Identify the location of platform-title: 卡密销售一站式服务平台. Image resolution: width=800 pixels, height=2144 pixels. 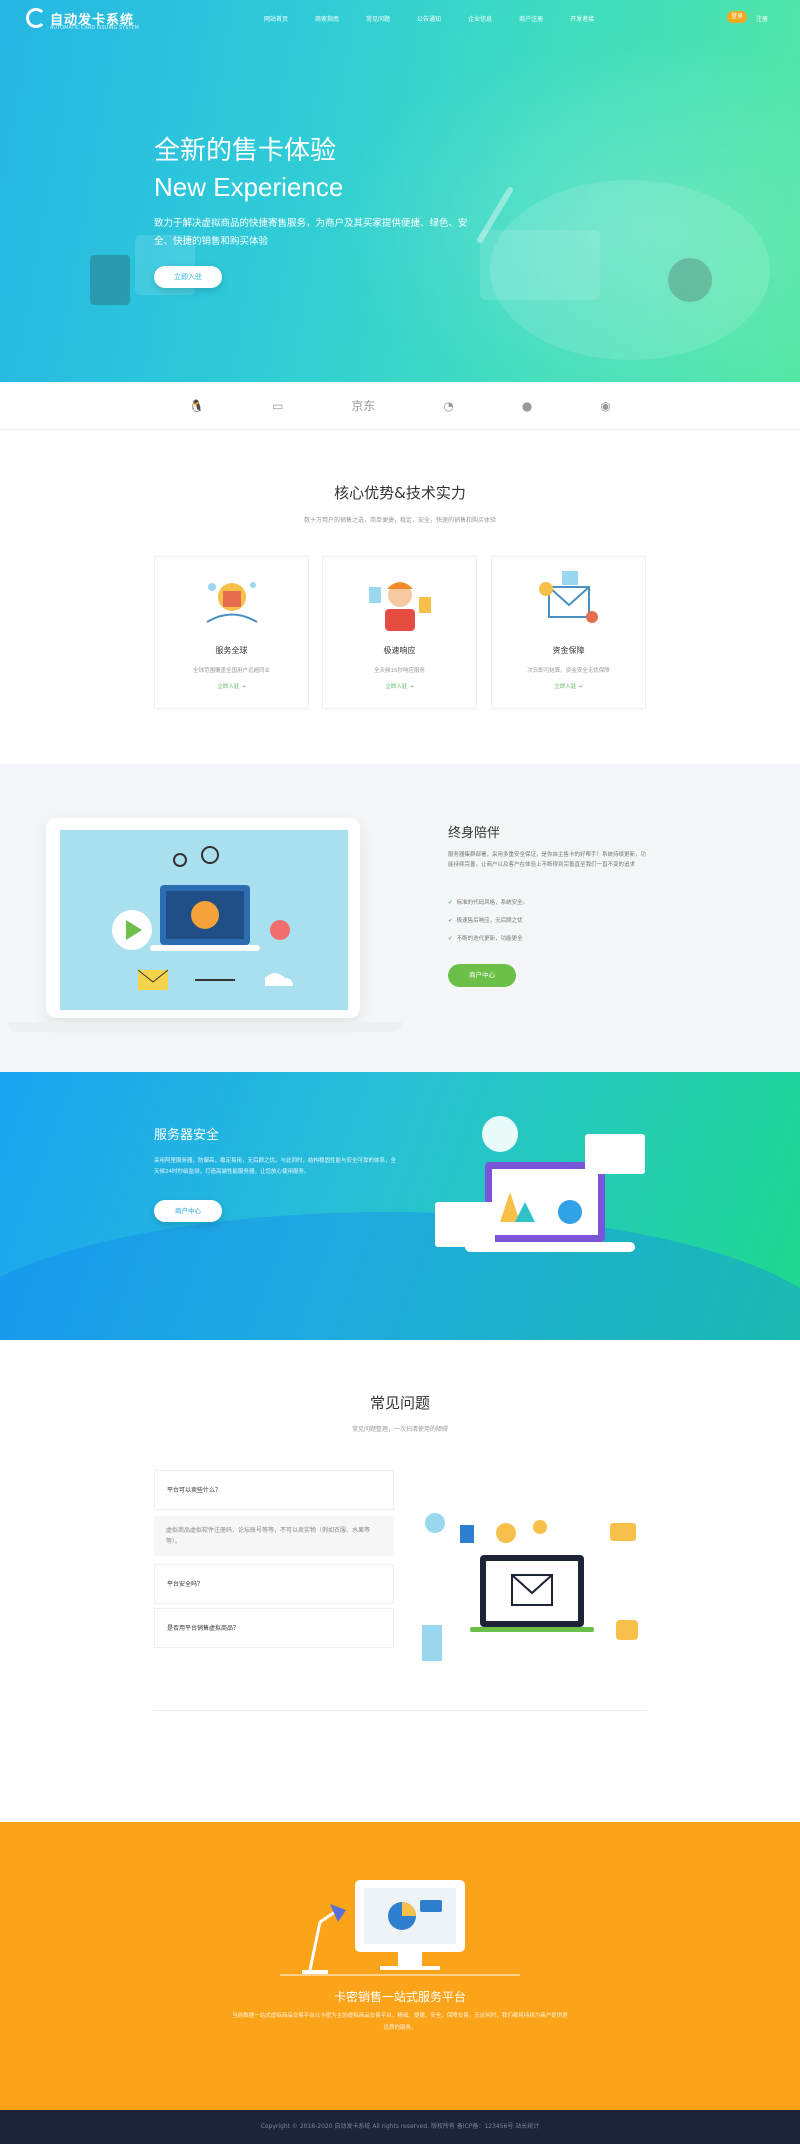
(399, 1997).